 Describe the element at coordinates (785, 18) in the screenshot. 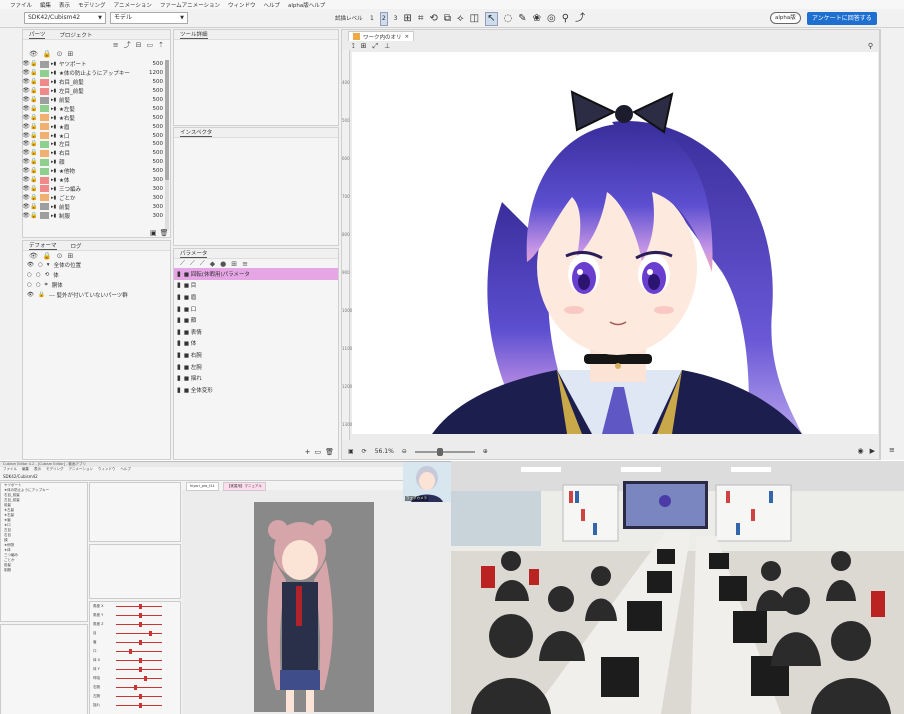

I see `alpha-version-pill: alpha版` at that location.